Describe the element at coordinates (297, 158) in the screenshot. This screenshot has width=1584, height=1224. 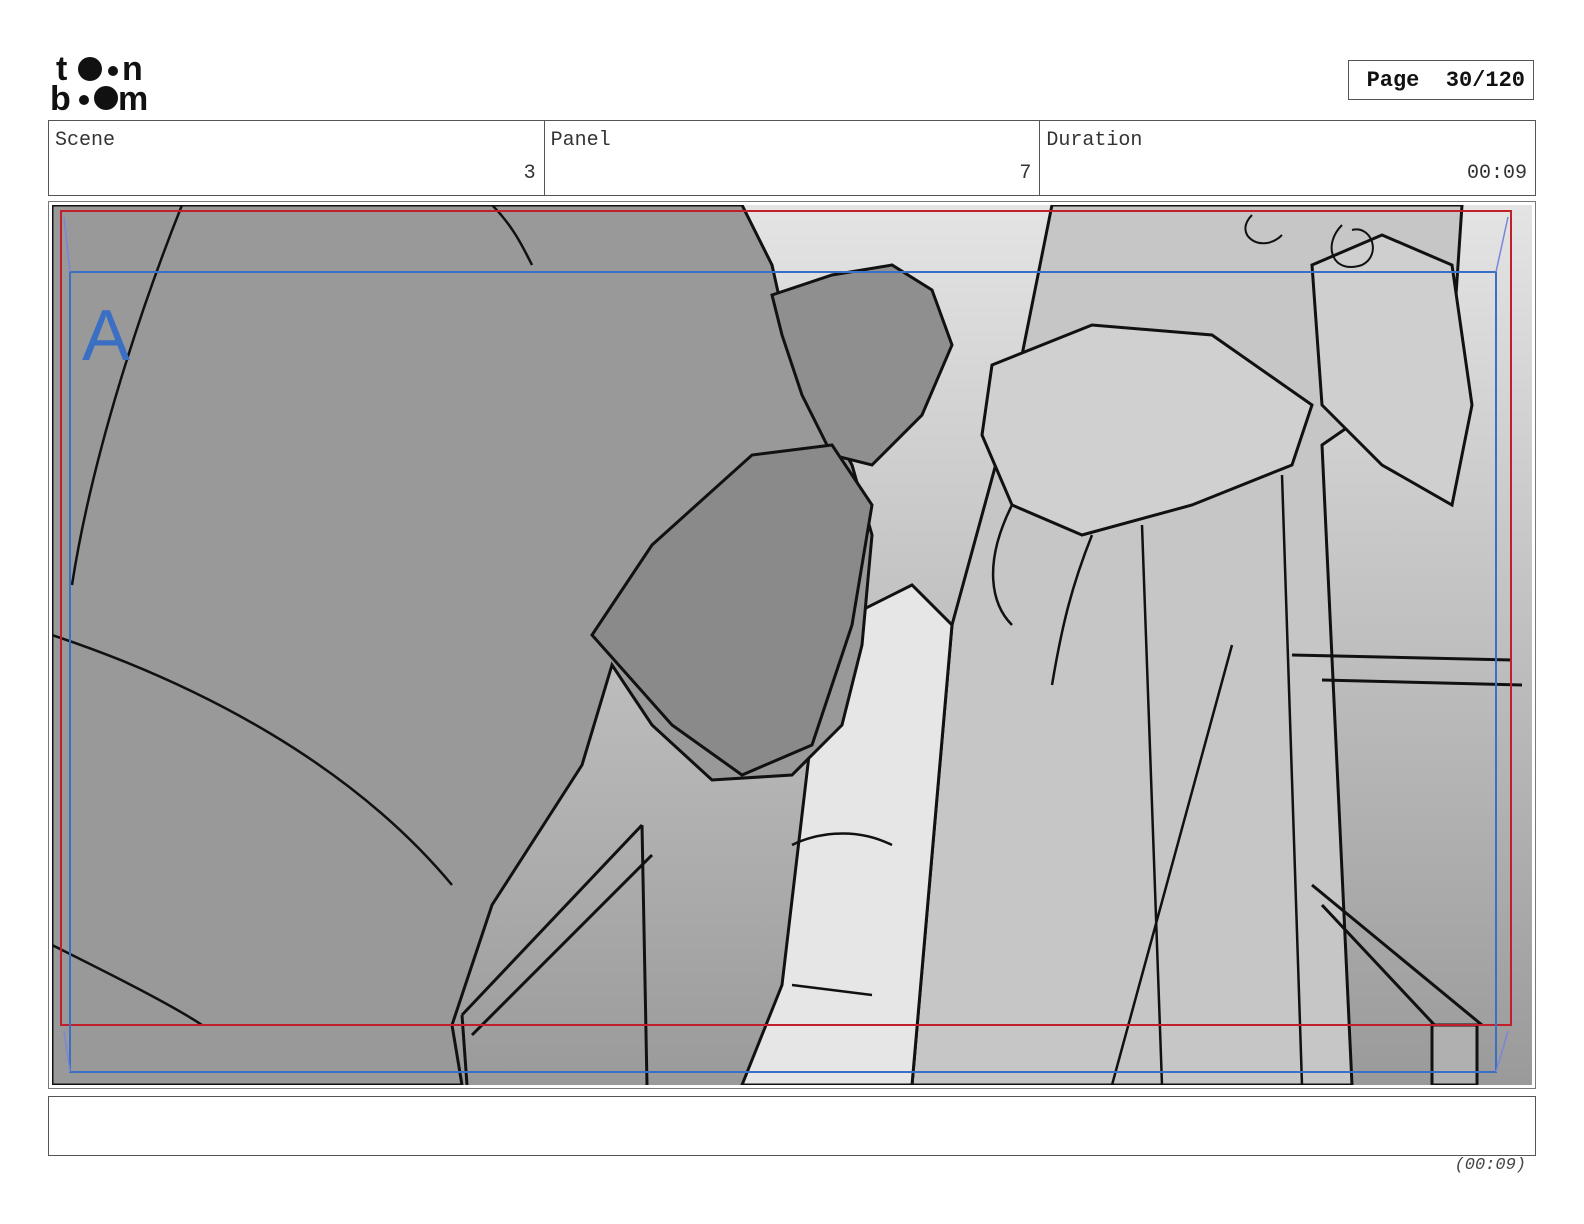
I see `scene-cell: Scene 3` at that location.